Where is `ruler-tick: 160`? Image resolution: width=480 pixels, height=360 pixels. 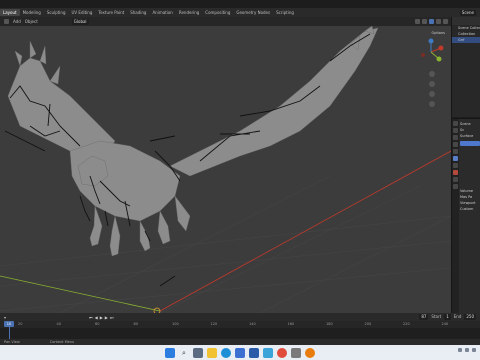
ruler-tick: 160 is located at coordinates (291, 324).